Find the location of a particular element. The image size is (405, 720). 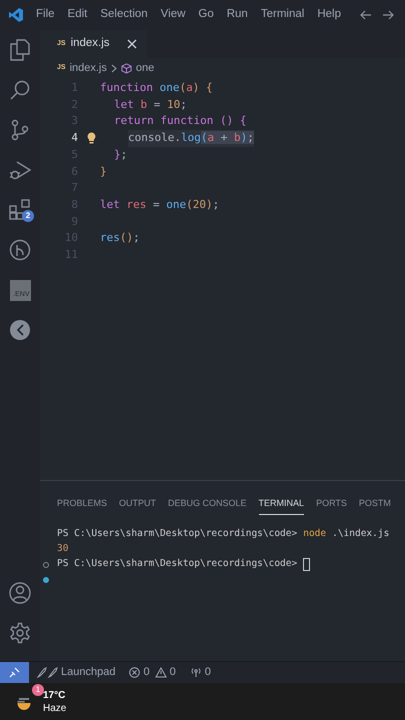

account-icon is located at coordinates (20, 593).